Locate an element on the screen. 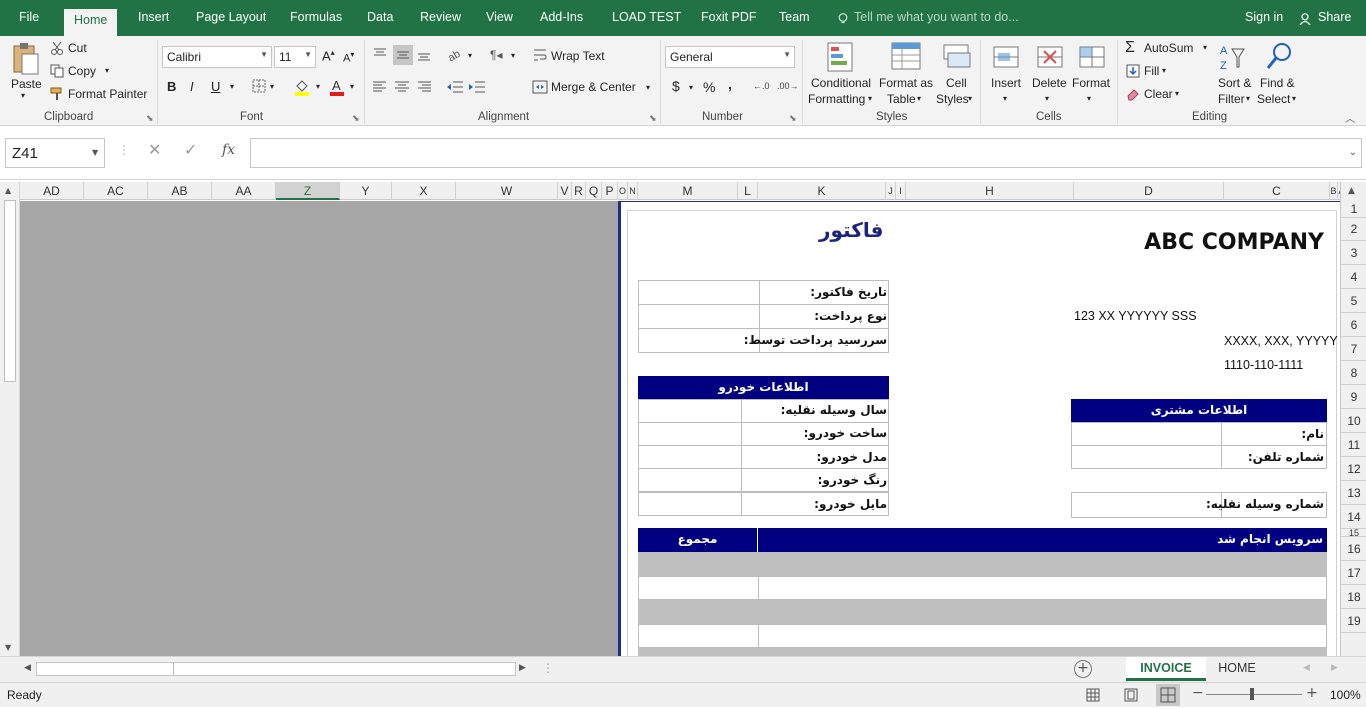  vehicle-number-value-cell is located at coordinates (1146, 505).